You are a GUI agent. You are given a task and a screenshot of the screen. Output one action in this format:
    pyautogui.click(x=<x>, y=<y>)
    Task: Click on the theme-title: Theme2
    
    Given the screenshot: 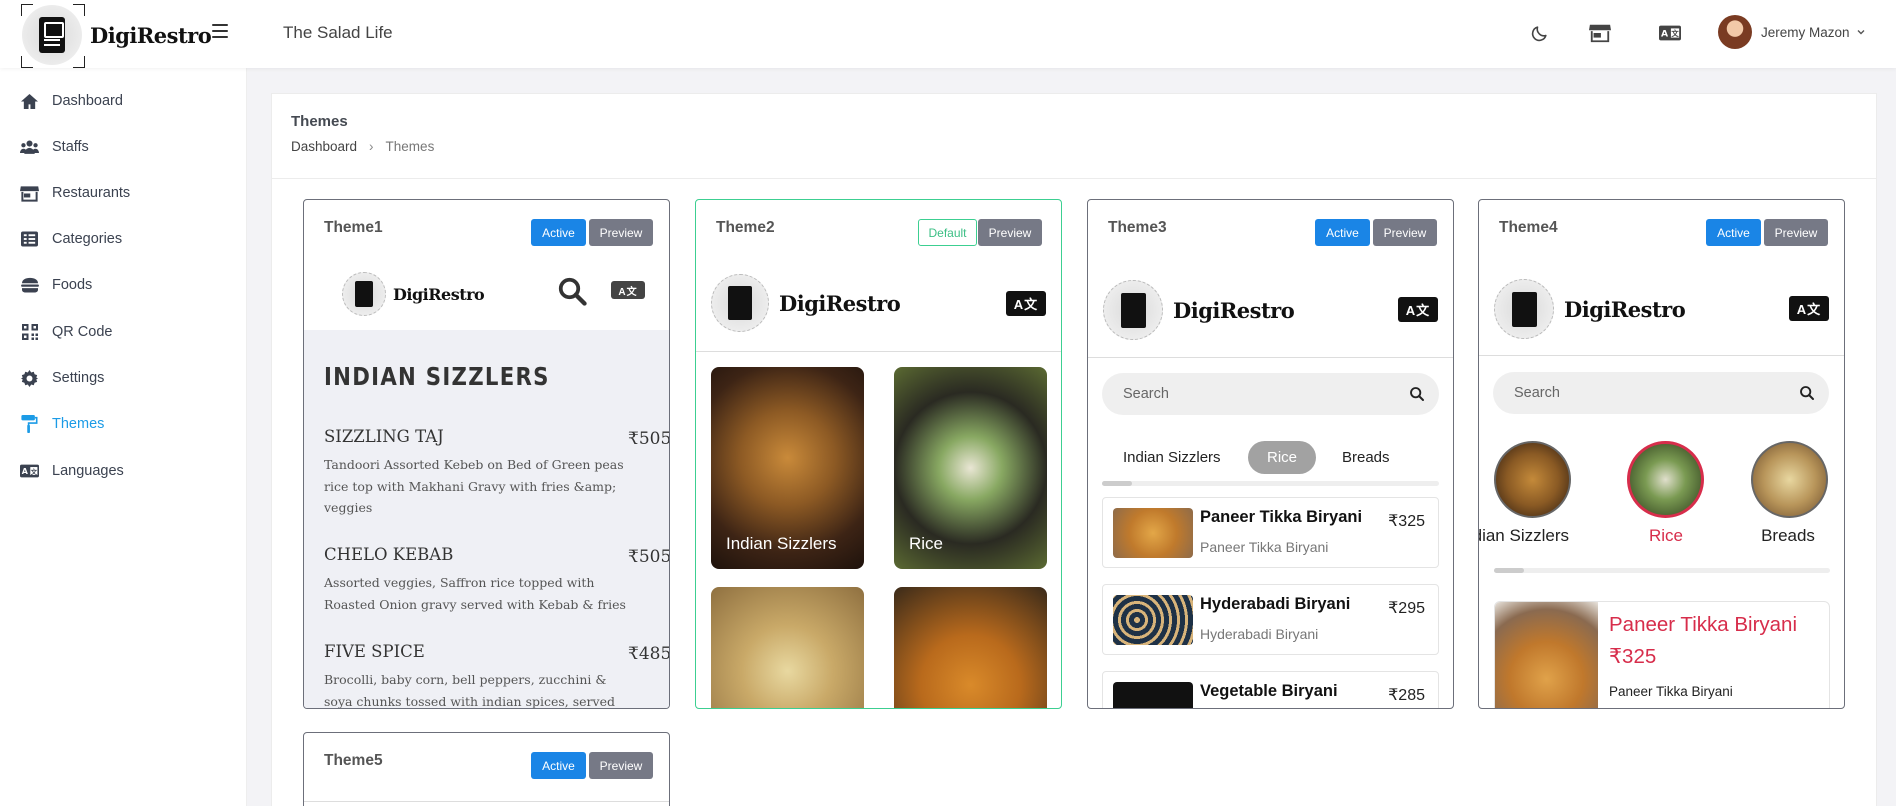 What is the action you would take?
    pyautogui.click(x=745, y=227)
    